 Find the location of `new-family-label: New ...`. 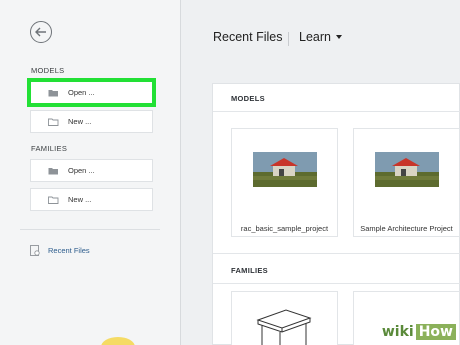

new-family-label: New ... is located at coordinates (80, 199).